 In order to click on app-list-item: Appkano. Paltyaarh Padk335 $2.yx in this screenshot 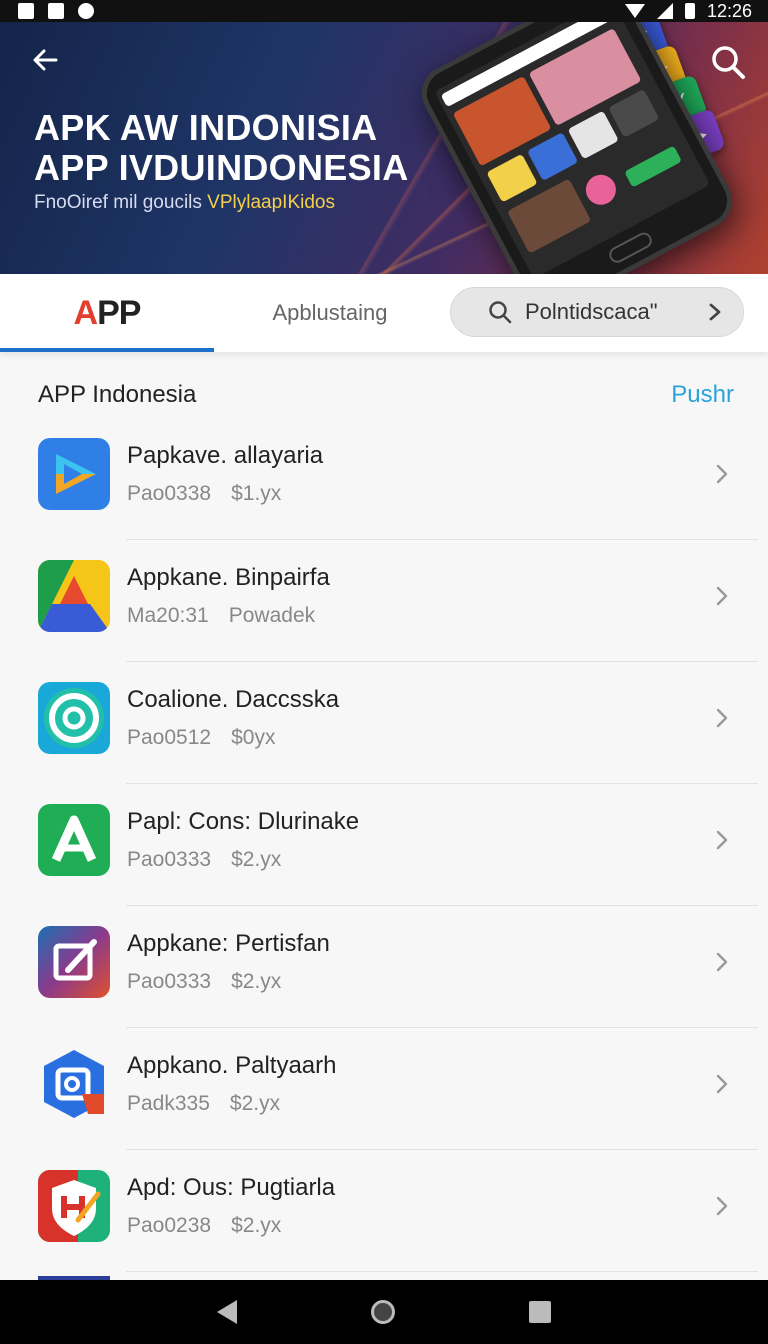, I will do `click(384, 1089)`.